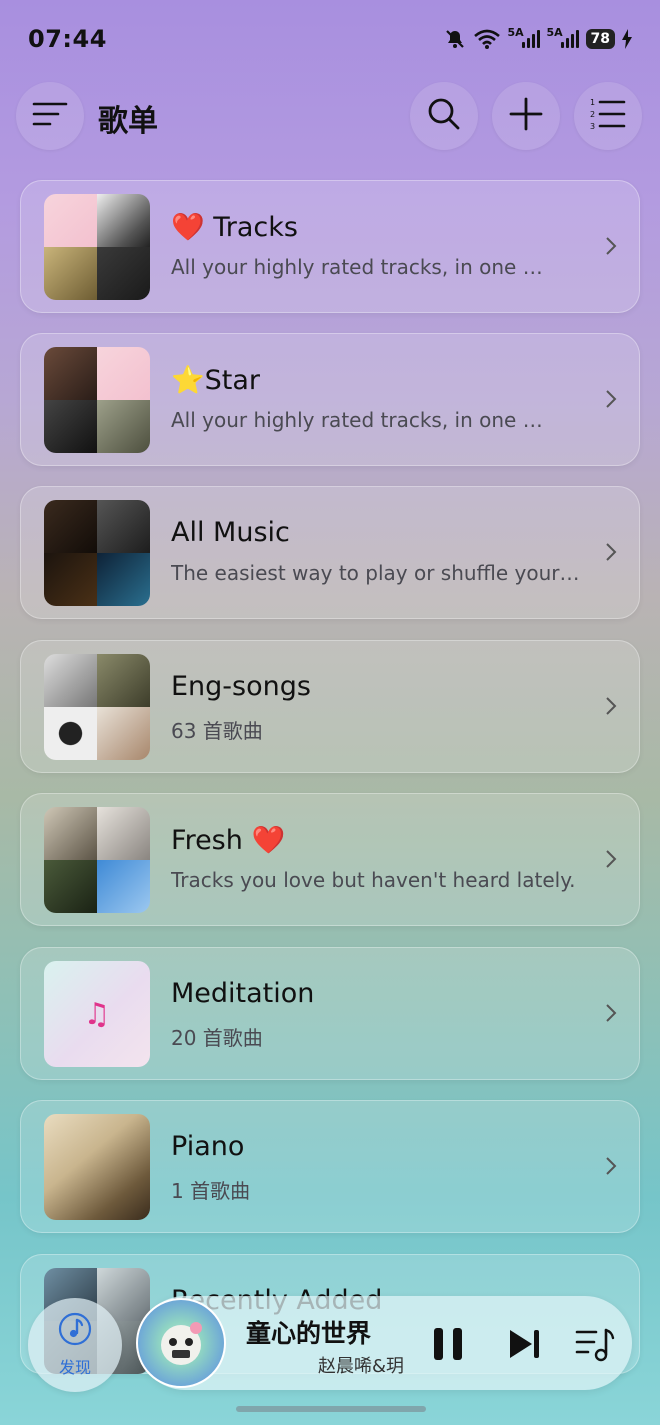  I want to click on status-icons: 5A 5A 78, so click(538, 38).